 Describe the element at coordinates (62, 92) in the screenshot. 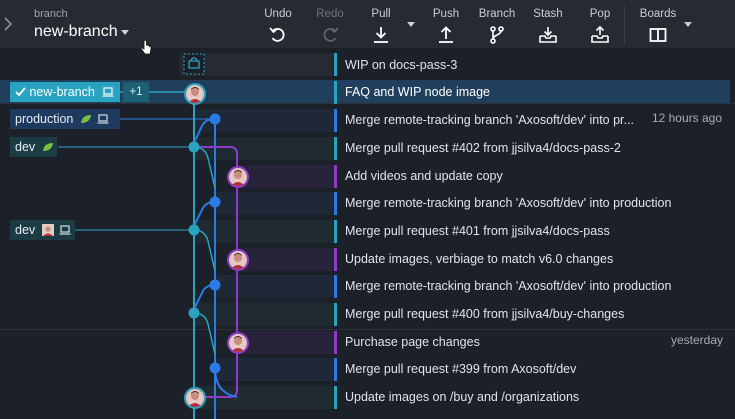

I see `ref-new-branch-label: new-branch` at that location.